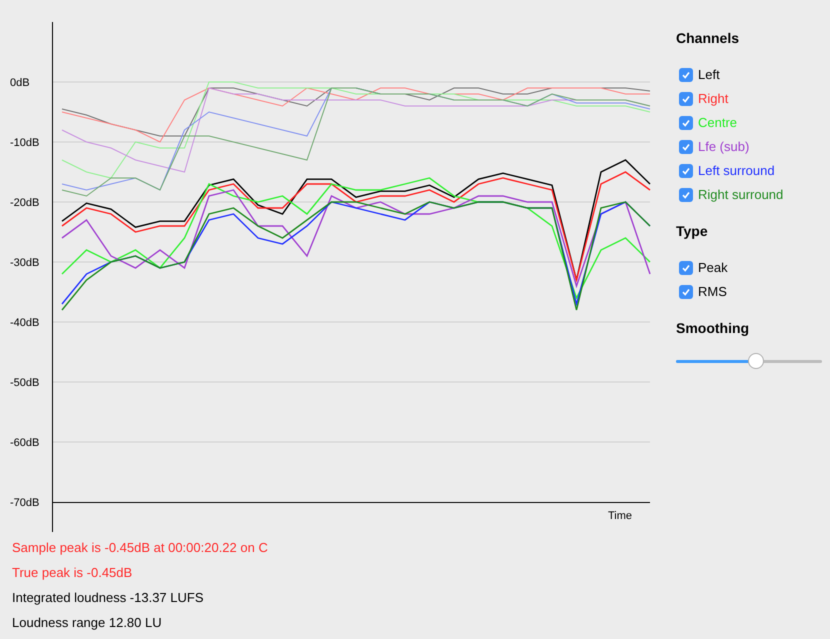 Image resolution: width=830 pixels, height=639 pixels. What do you see at coordinates (25, 503) in the screenshot?
I see `axis-tick-label: -70dB` at bounding box center [25, 503].